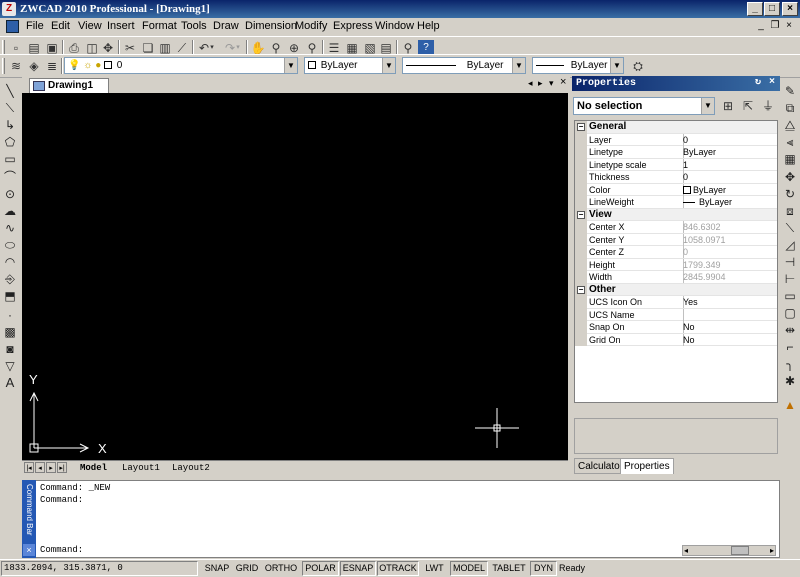 The width and height of the screenshot is (800, 577). I want to click on prop-row-thickness: Thickness 0, so click(676, 177).